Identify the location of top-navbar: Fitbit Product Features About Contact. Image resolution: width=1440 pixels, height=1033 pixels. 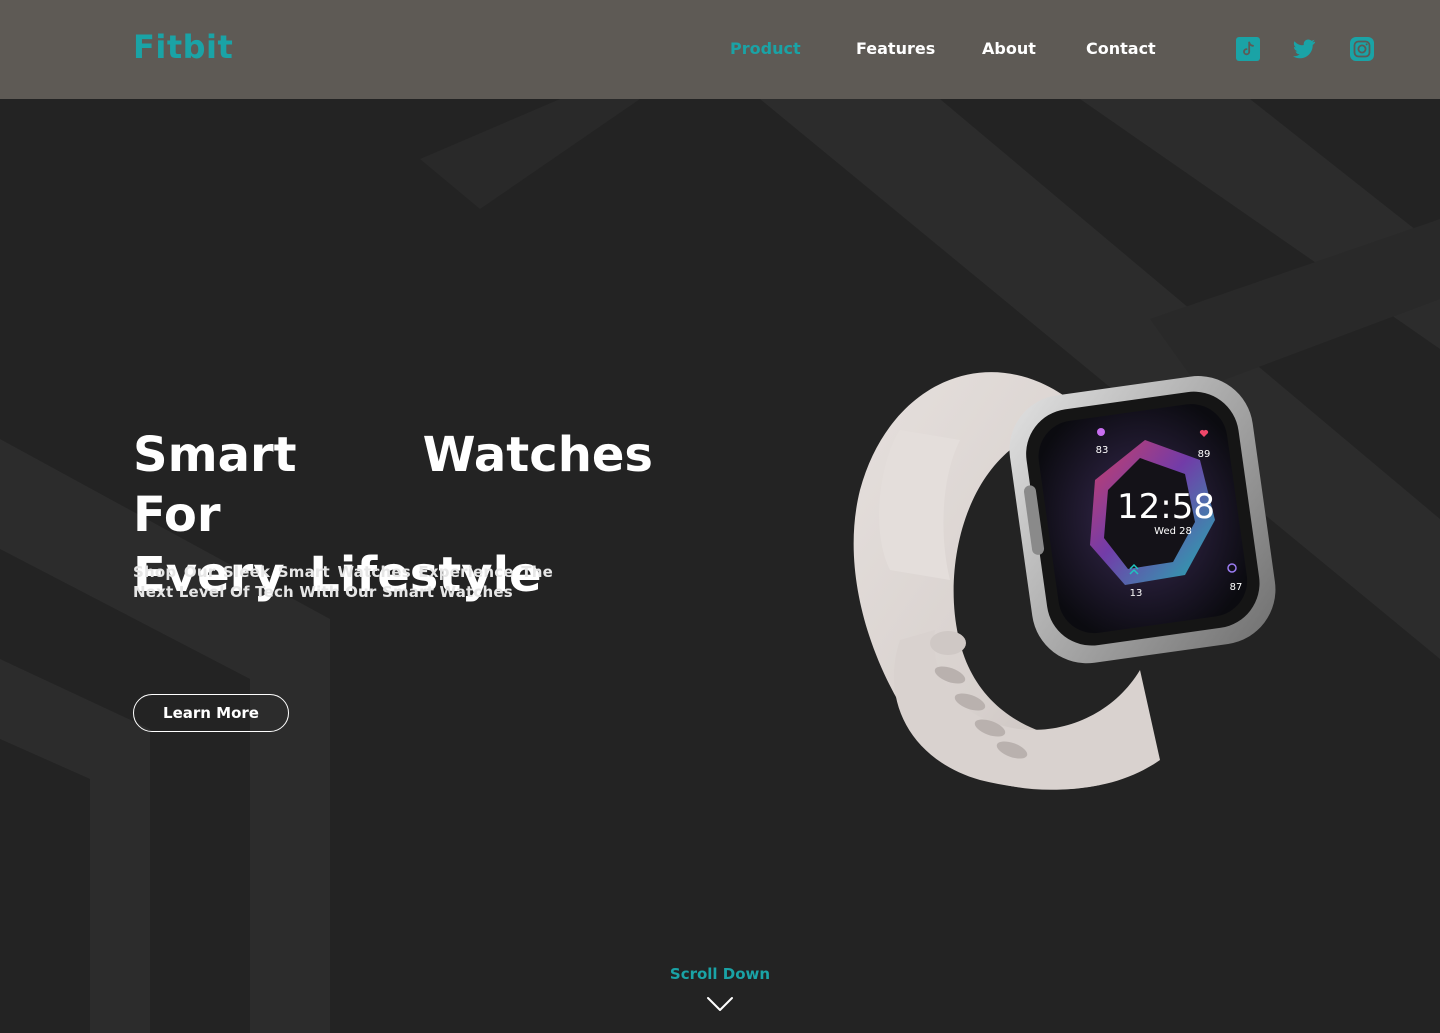
(720, 49).